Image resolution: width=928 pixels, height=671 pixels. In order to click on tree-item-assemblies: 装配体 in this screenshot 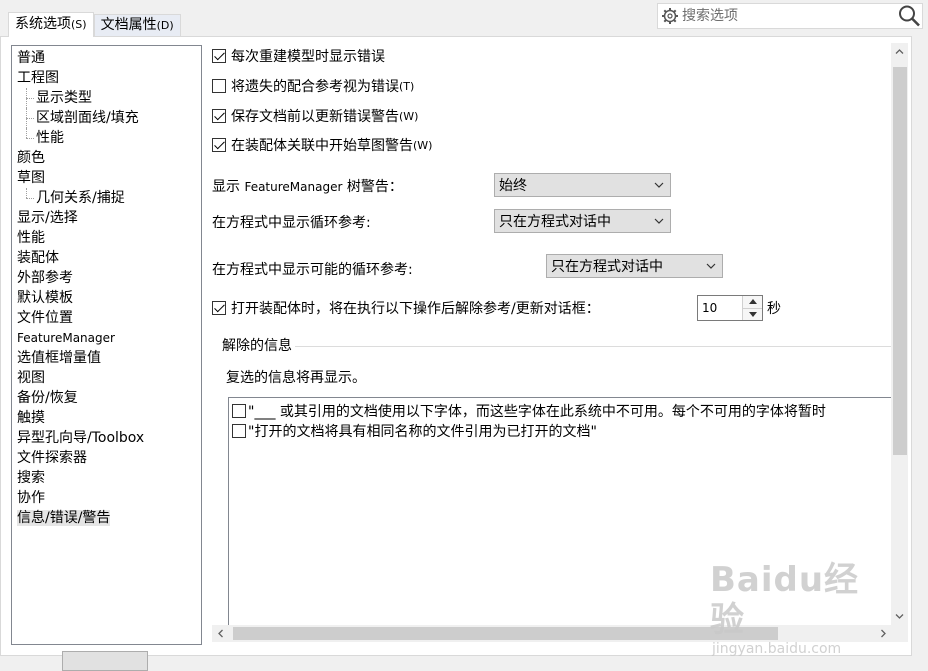, I will do `click(106, 258)`.